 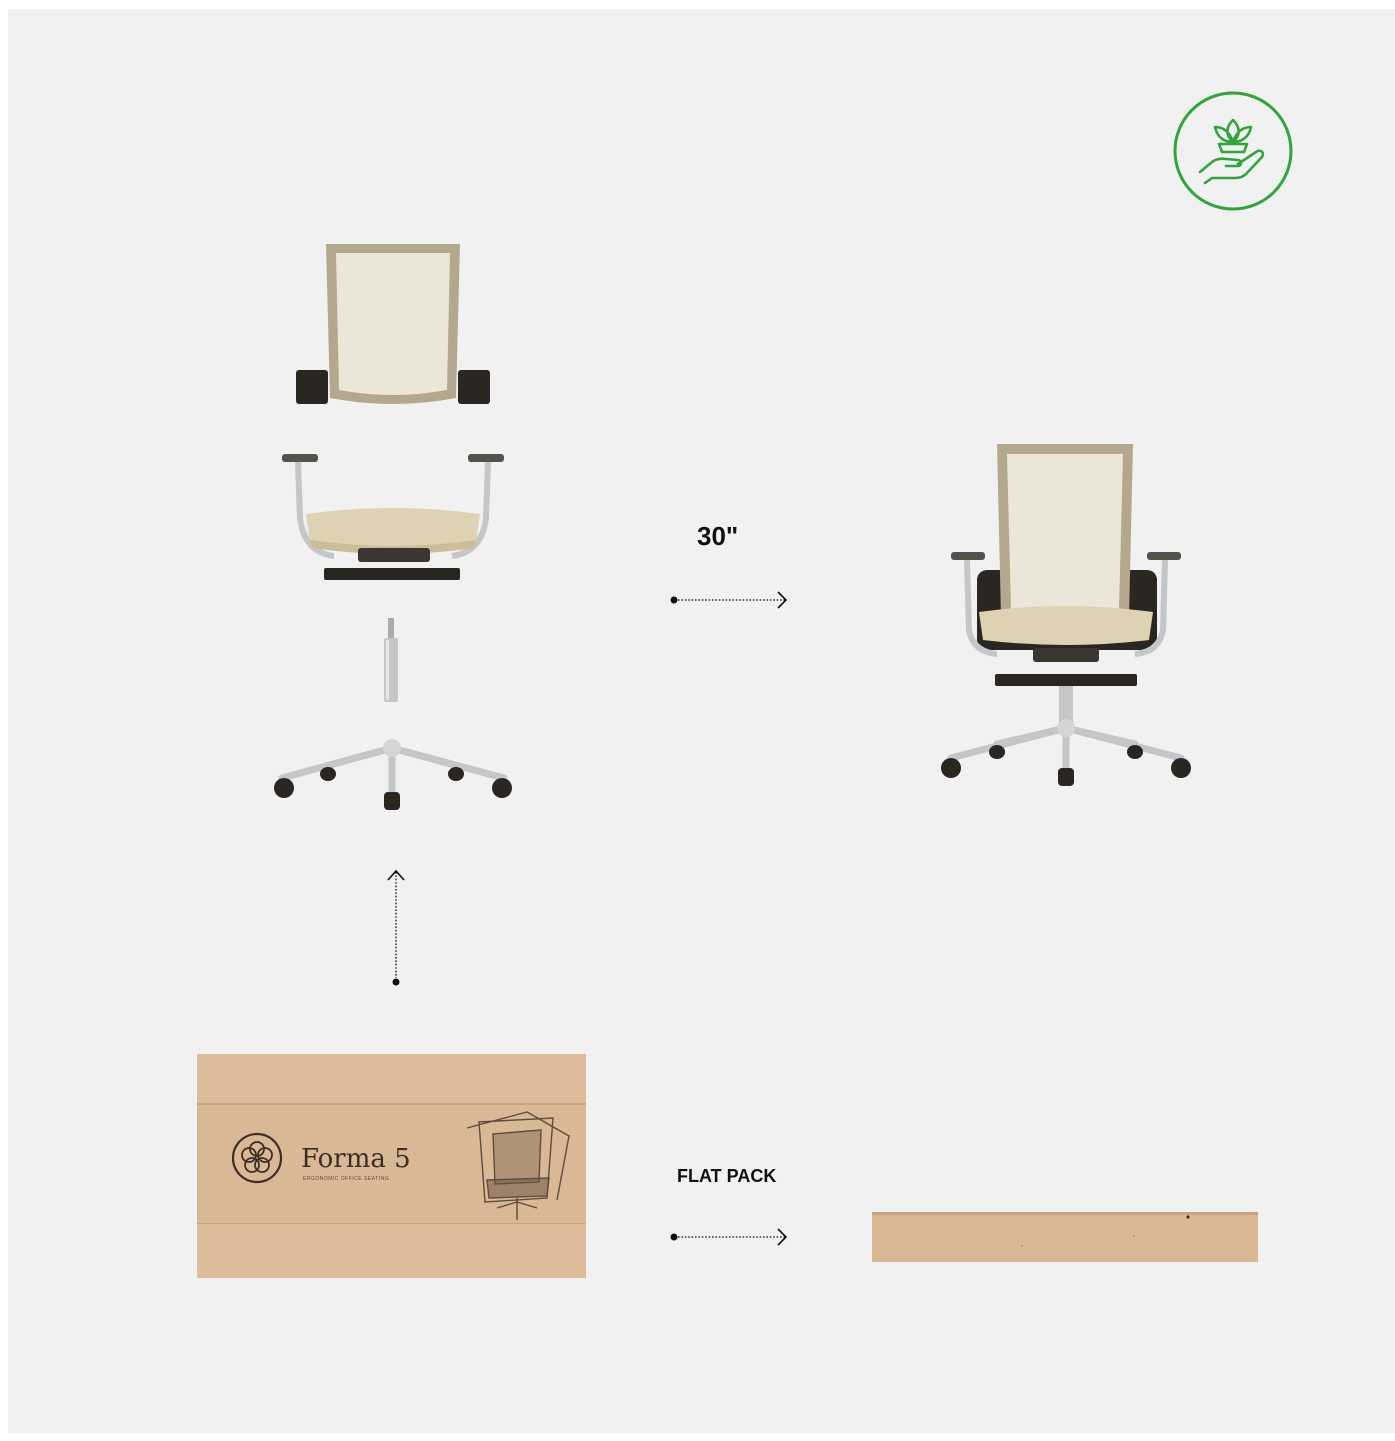 What do you see at coordinates (393, 517) in the screenshot?
I see `chair-seat-part` at bounding box center [393, 517].